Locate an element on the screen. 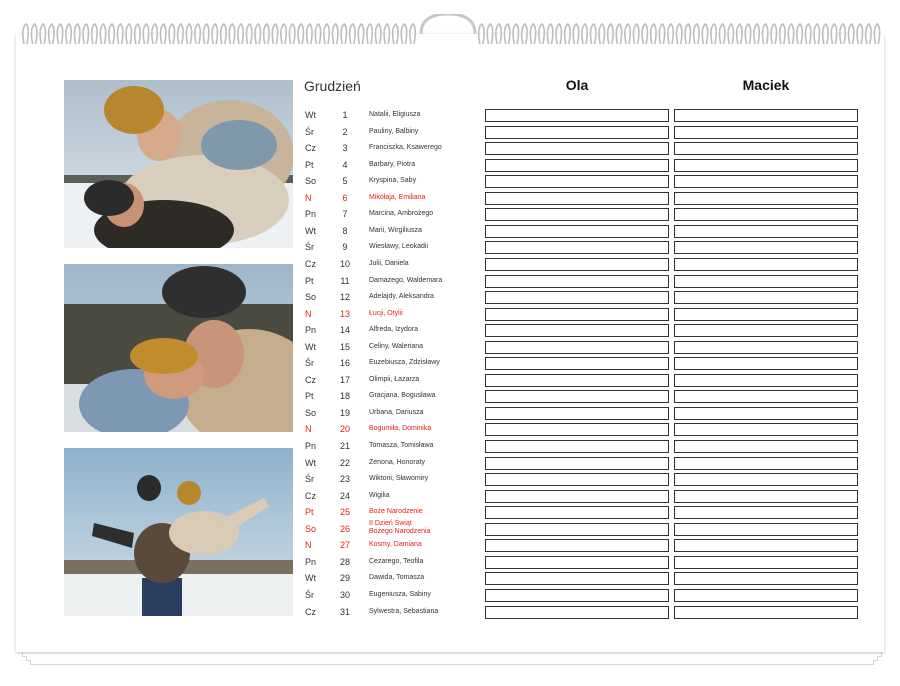  day-number: 26 is located at coordinates (344, 528).